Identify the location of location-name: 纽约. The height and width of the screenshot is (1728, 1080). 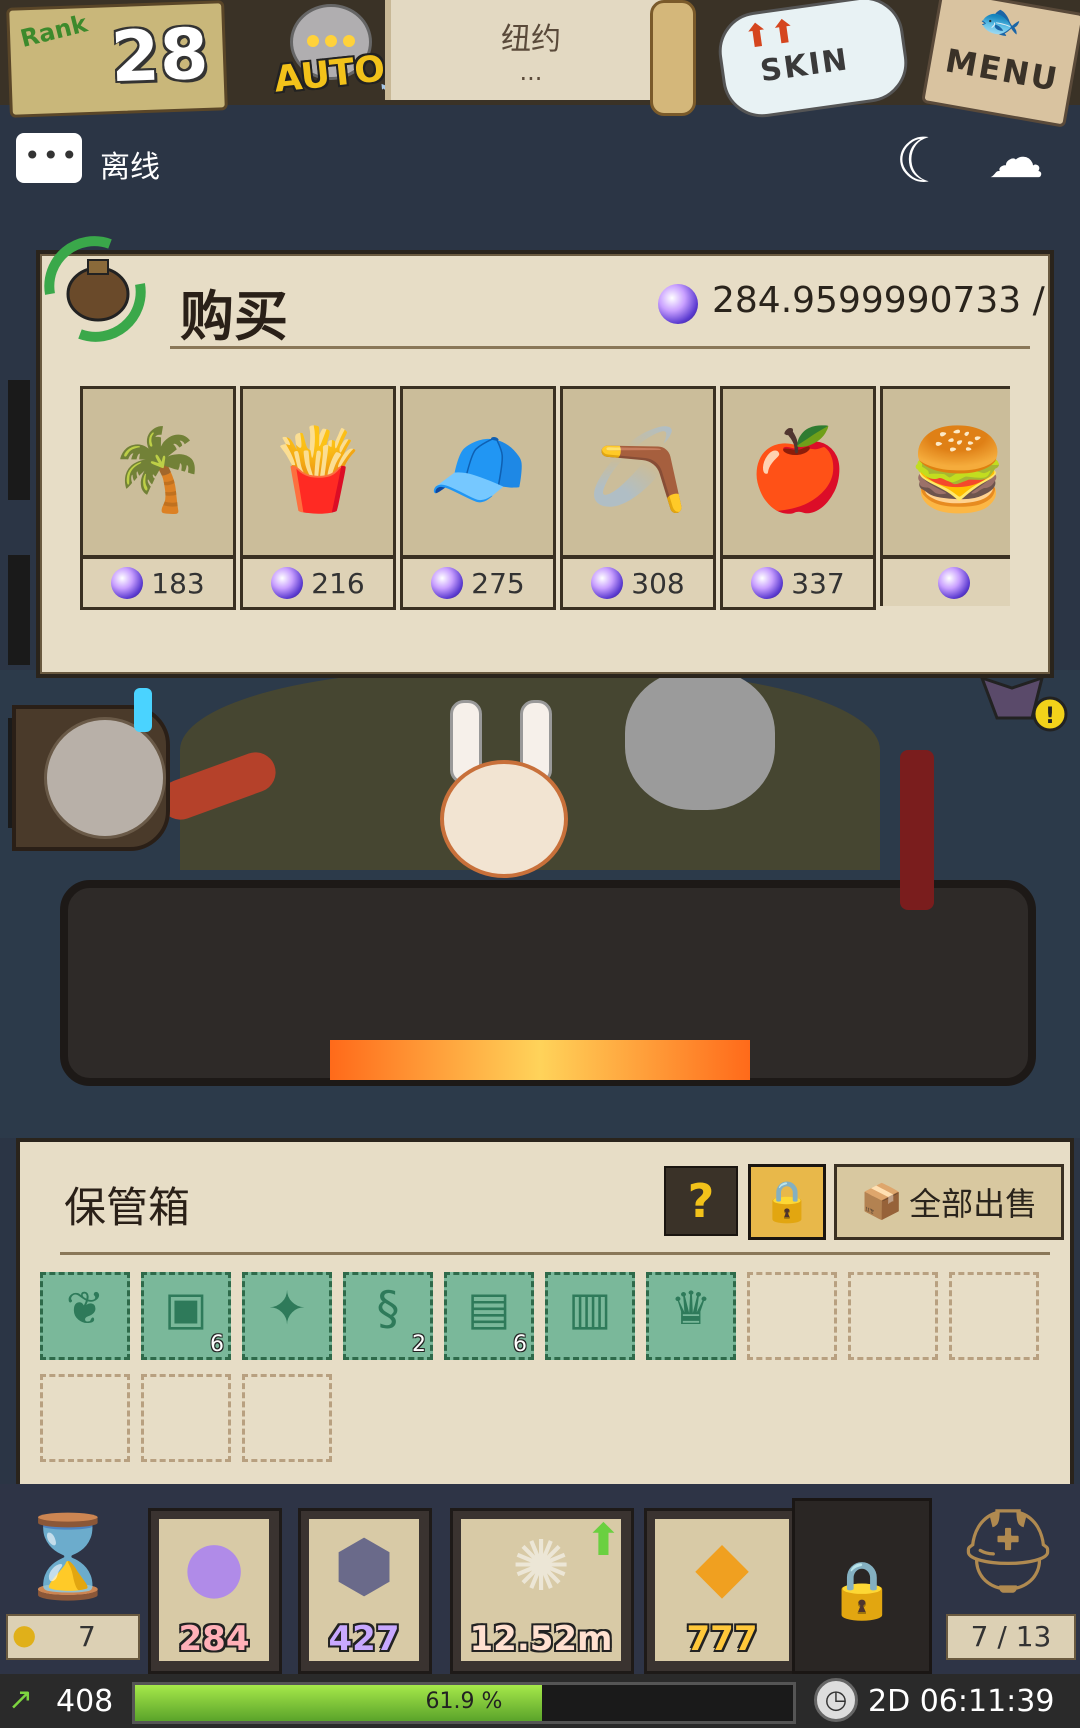
(531, 39).